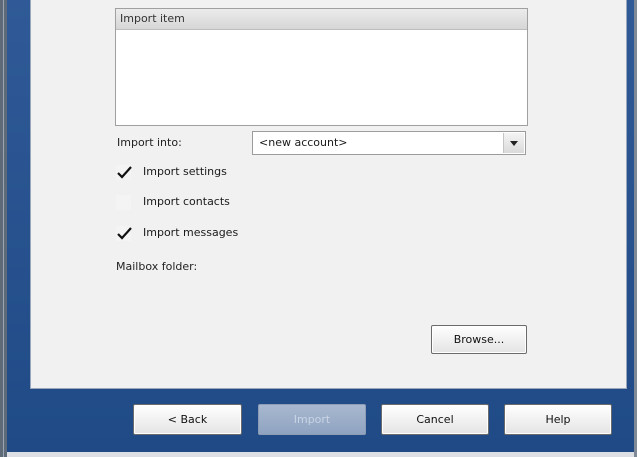 The image size is (637, 457). What do you see at coordinates (3, 228) in the screenshot?
I see `window-edge` at bounding box center [3, 228].